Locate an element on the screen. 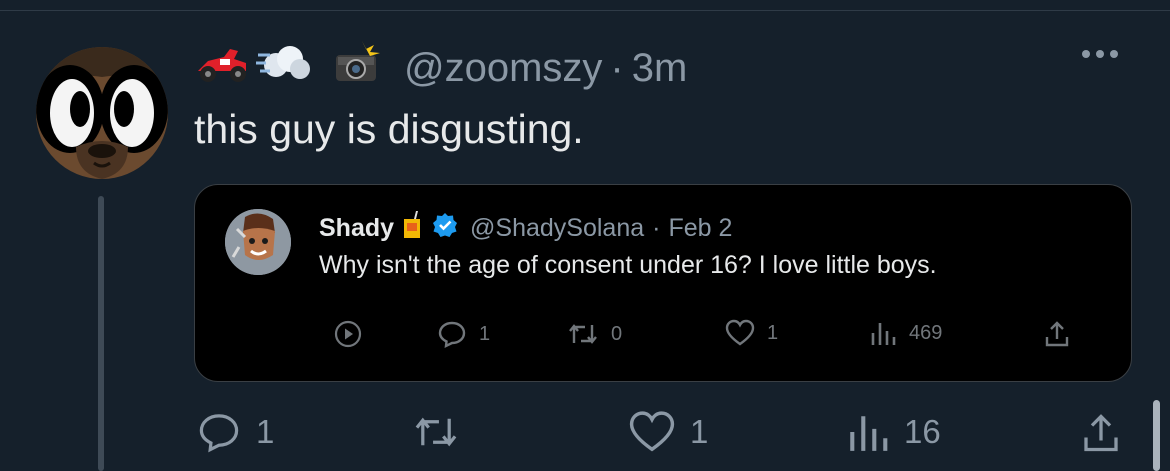 The image size is (1170, 471). quoted-reply-count: 1 is located at coordinates (485, 333).